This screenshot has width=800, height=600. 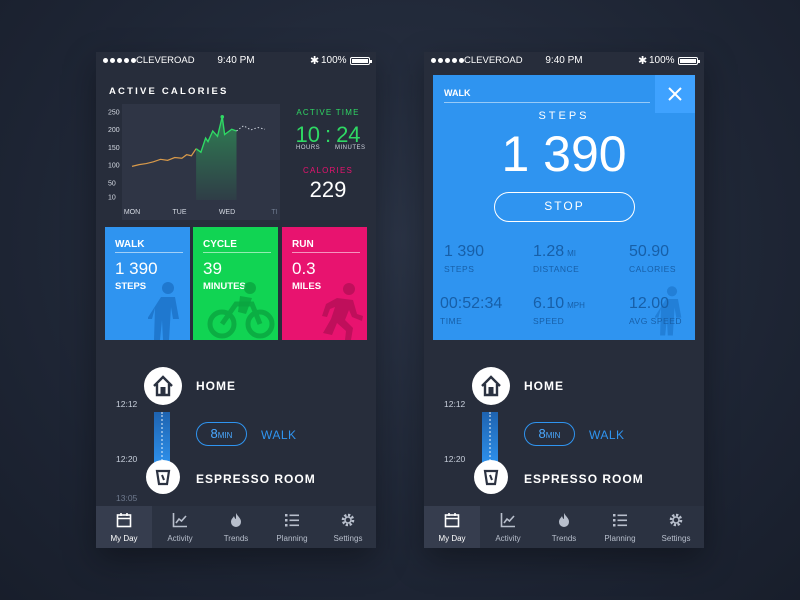 I want to click on stat-distance-label: DISTANCE, so click(x=556, y=269).